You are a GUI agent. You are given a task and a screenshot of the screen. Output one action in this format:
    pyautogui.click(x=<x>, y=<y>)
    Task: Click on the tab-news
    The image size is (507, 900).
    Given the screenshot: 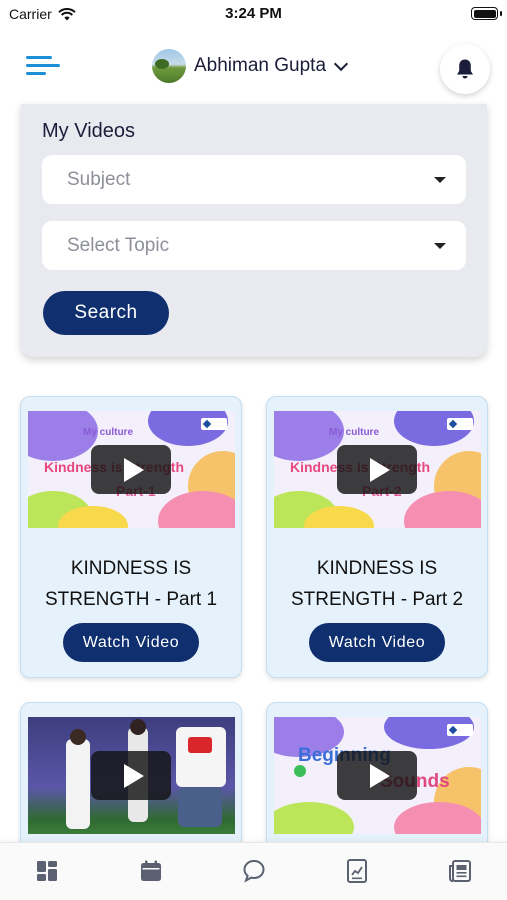 What is the action you would take?
    pyautogui.click(x=460, y=871)
    